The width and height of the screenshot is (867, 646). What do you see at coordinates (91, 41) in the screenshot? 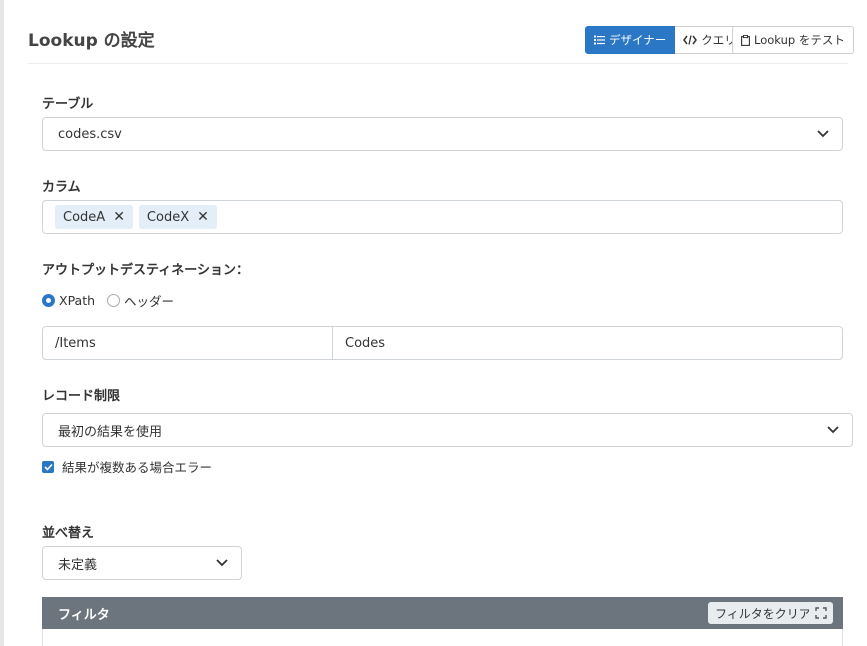
I see `page-title: Lookup の設定` at bounding box center [91, 41].